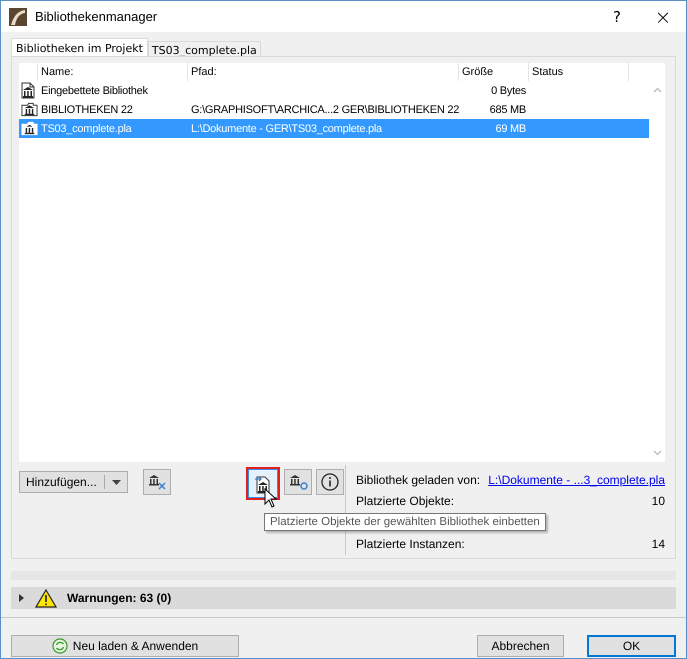 The image size is (687, 659). What do you see at coordinates (323, 72) in the screenshot?
I see `column-header: Pfad:` at bounding box center [323, 72].